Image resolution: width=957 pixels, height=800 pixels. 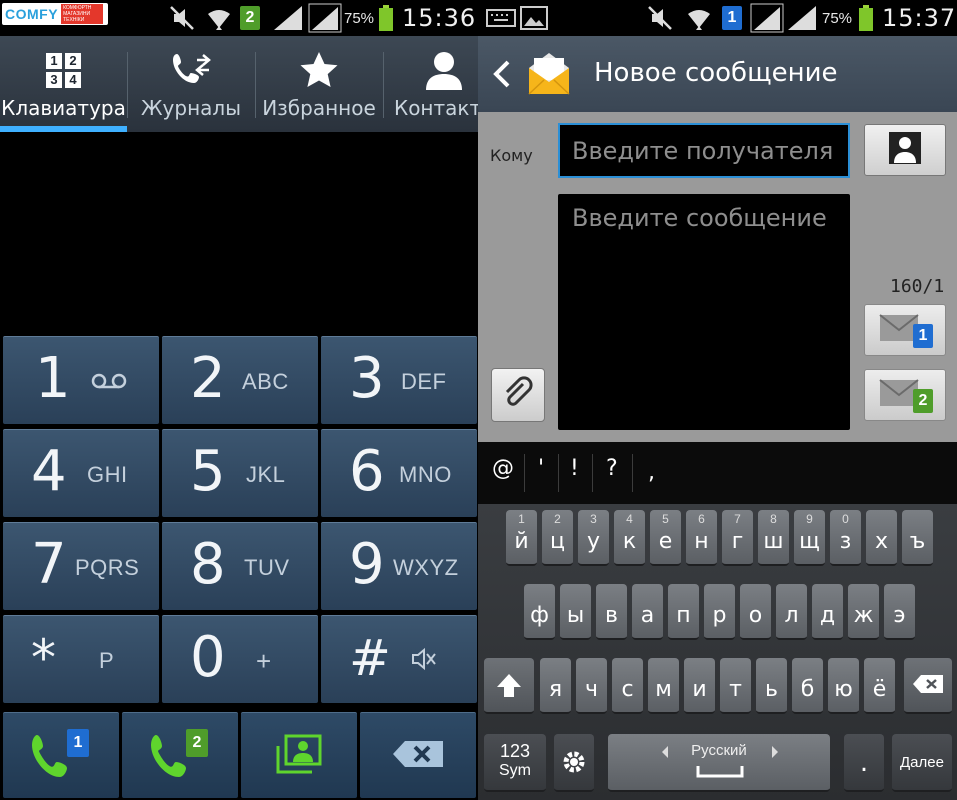 What do you see at coordinates (541, 468) in the screenshot?
I see `symbol-key: '` at bounding box center [541, 468].